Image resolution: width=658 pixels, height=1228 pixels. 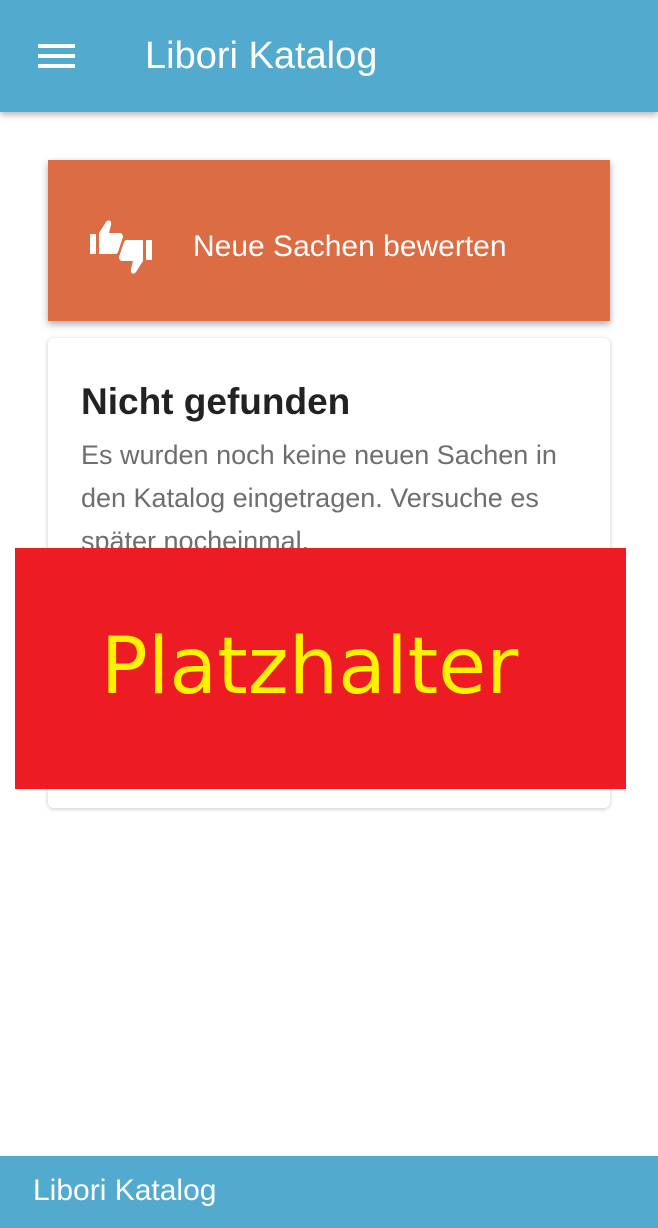 I want to click on placeholder-label: Platzhalter, so click(x=309, y=667).